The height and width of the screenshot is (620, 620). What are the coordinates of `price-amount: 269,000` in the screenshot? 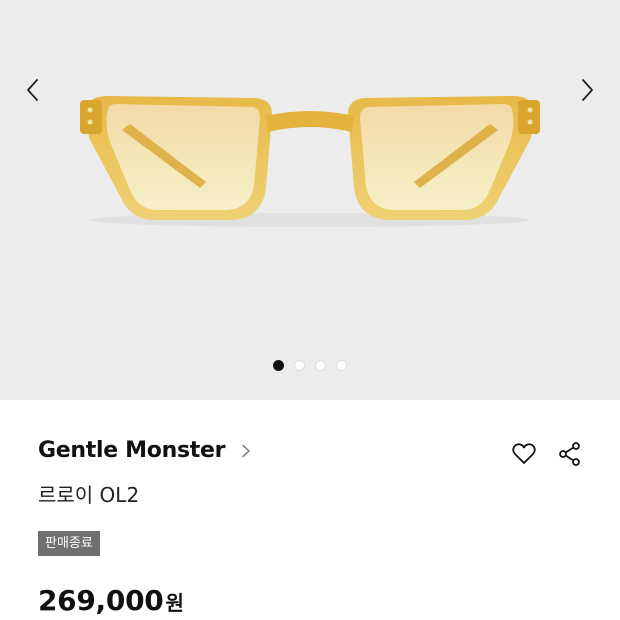 It's located at (101, 600).